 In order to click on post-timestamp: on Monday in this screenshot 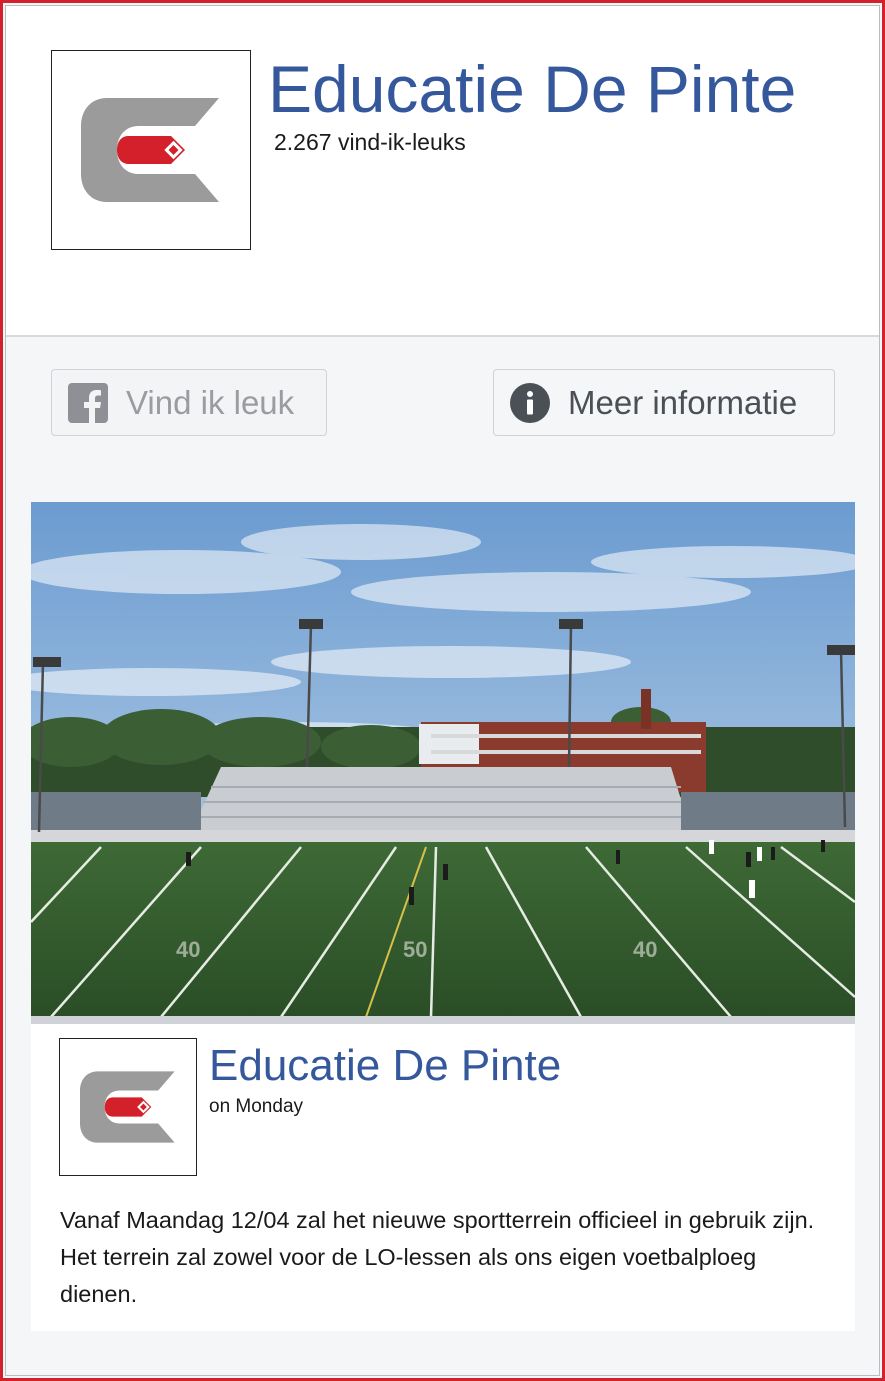, I will do `click(256, 1107)`.